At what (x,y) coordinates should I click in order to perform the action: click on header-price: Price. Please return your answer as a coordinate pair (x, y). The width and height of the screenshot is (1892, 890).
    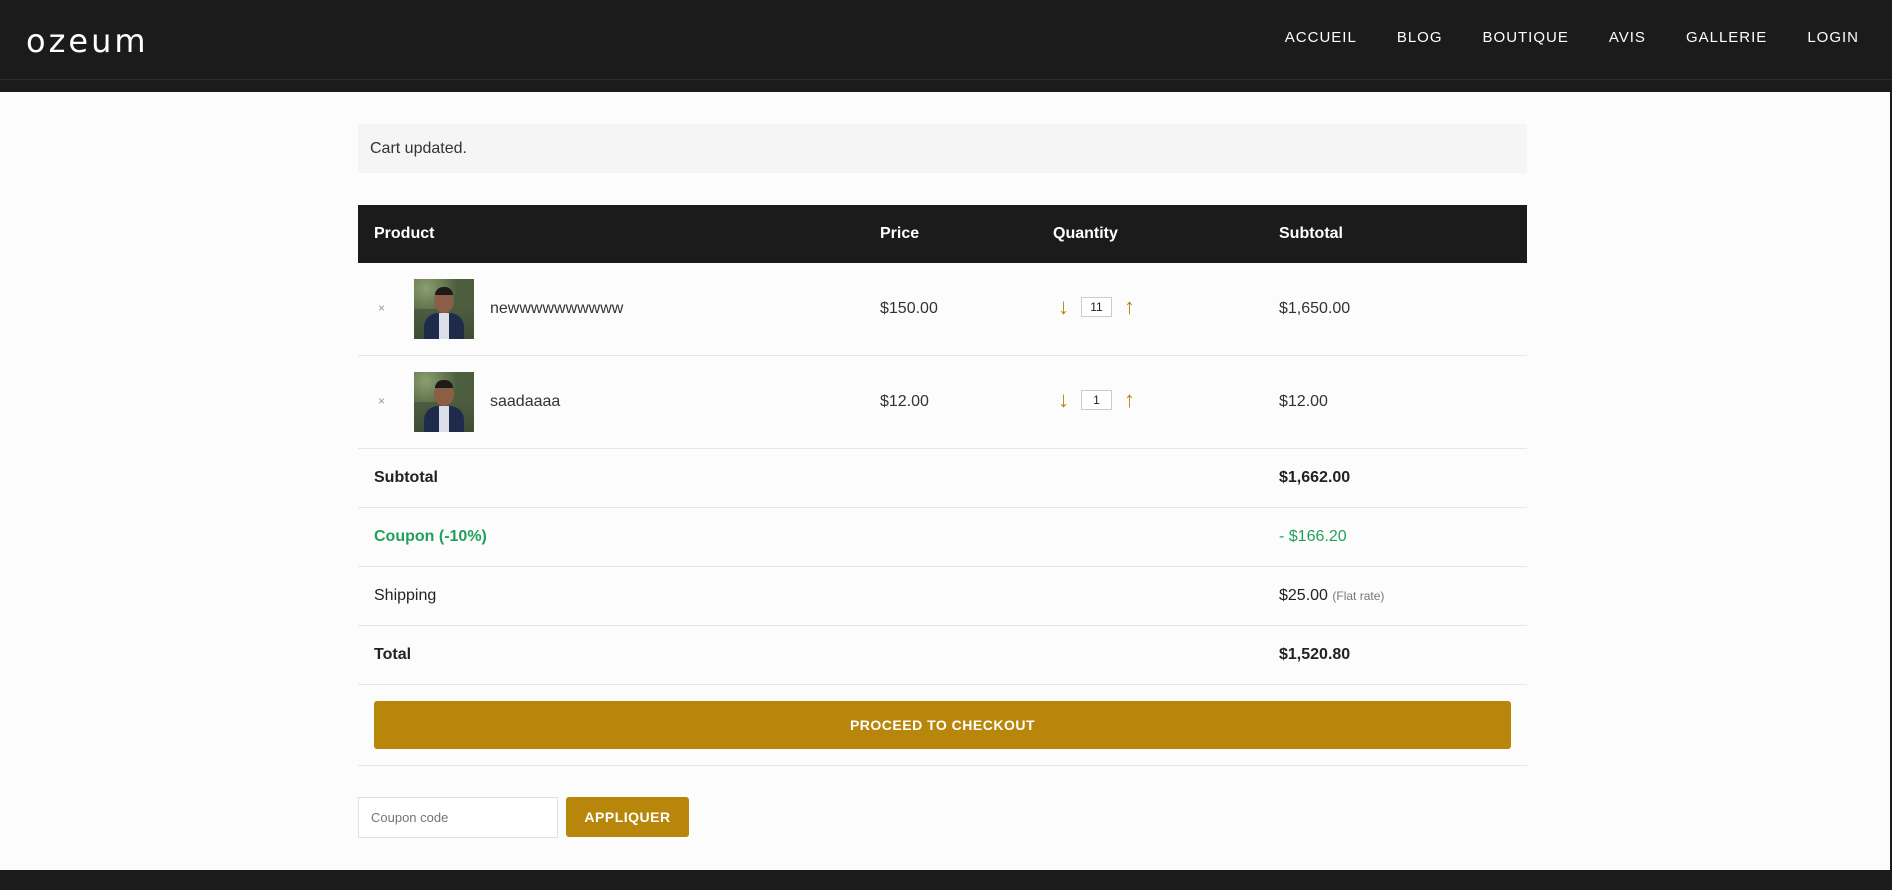
    Looking at the image, I should click on (900, 233).